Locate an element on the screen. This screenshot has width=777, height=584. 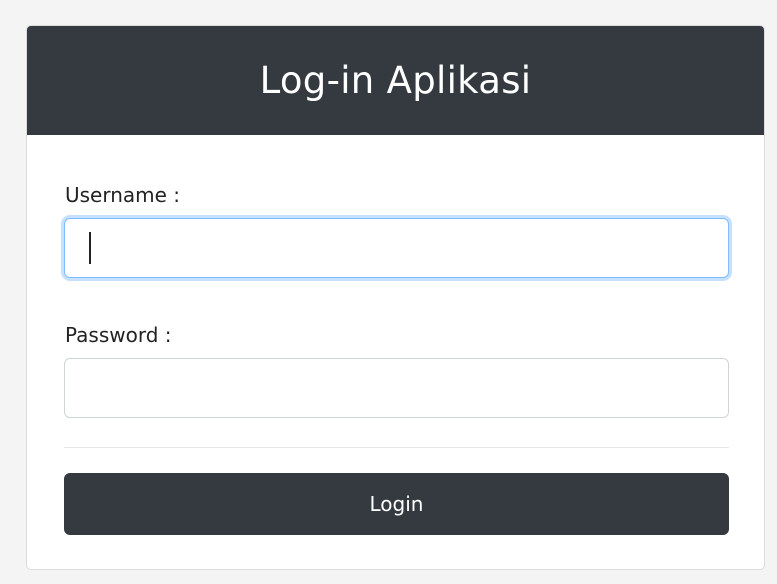
page-title: Log-in Aplikasi is located at coordinates (395, 80).